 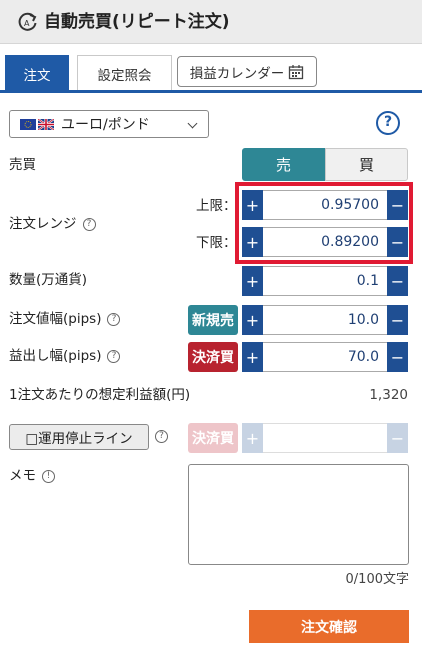 What do you see at coordinates (22, 476) in the screenshot?
I see `memo-label: メモ` at bounding box center [22, 476].